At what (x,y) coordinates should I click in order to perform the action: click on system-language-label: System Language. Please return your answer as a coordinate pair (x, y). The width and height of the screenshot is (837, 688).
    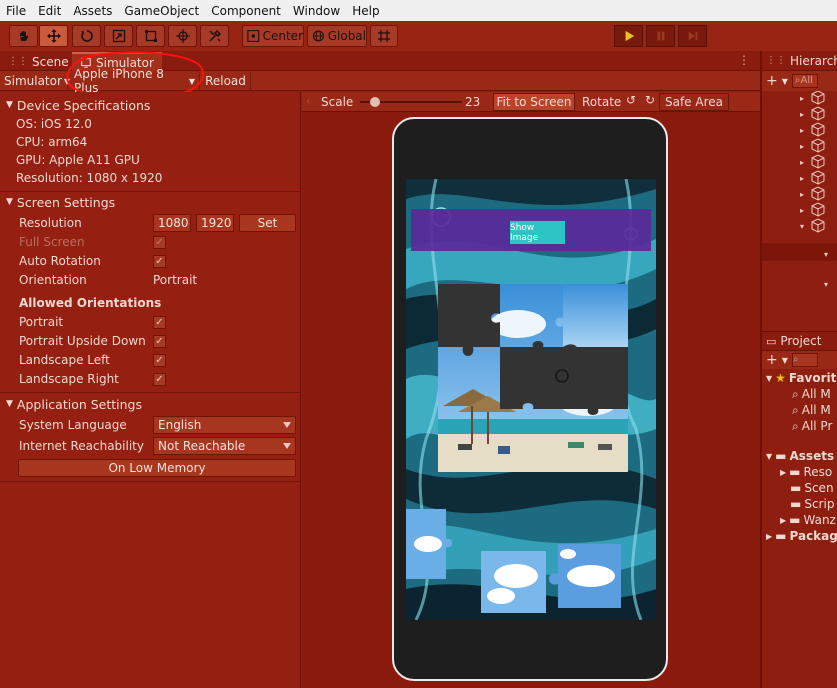
    Looking at the image, I should click on (73, 425).